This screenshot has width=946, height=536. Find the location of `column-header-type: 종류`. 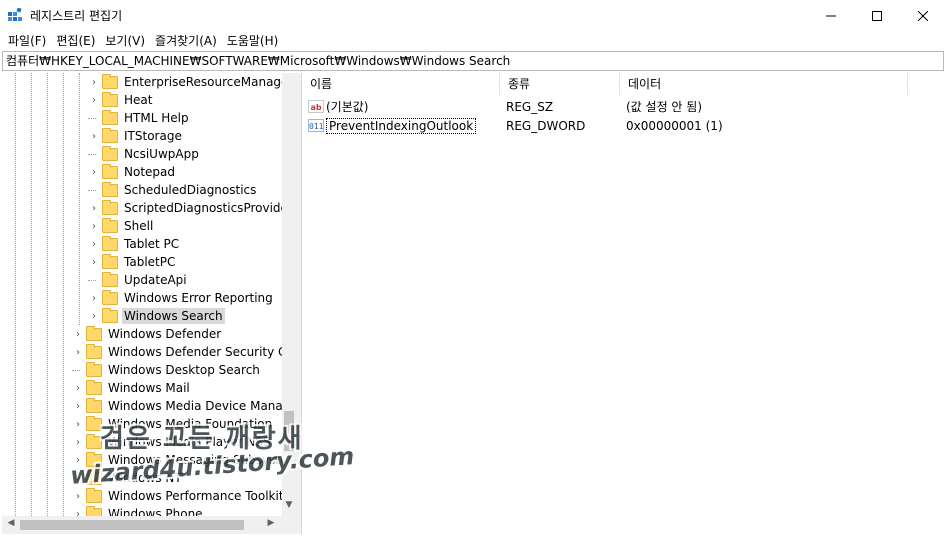

column-header-type: 종류 is located at coordinates (560, 84).